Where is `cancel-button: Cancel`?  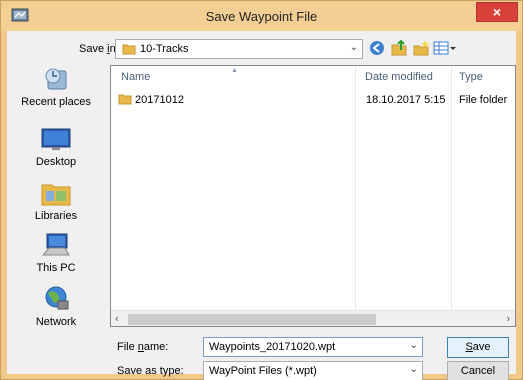
cancel-button: Cancel is located at coordinates (478, 370).